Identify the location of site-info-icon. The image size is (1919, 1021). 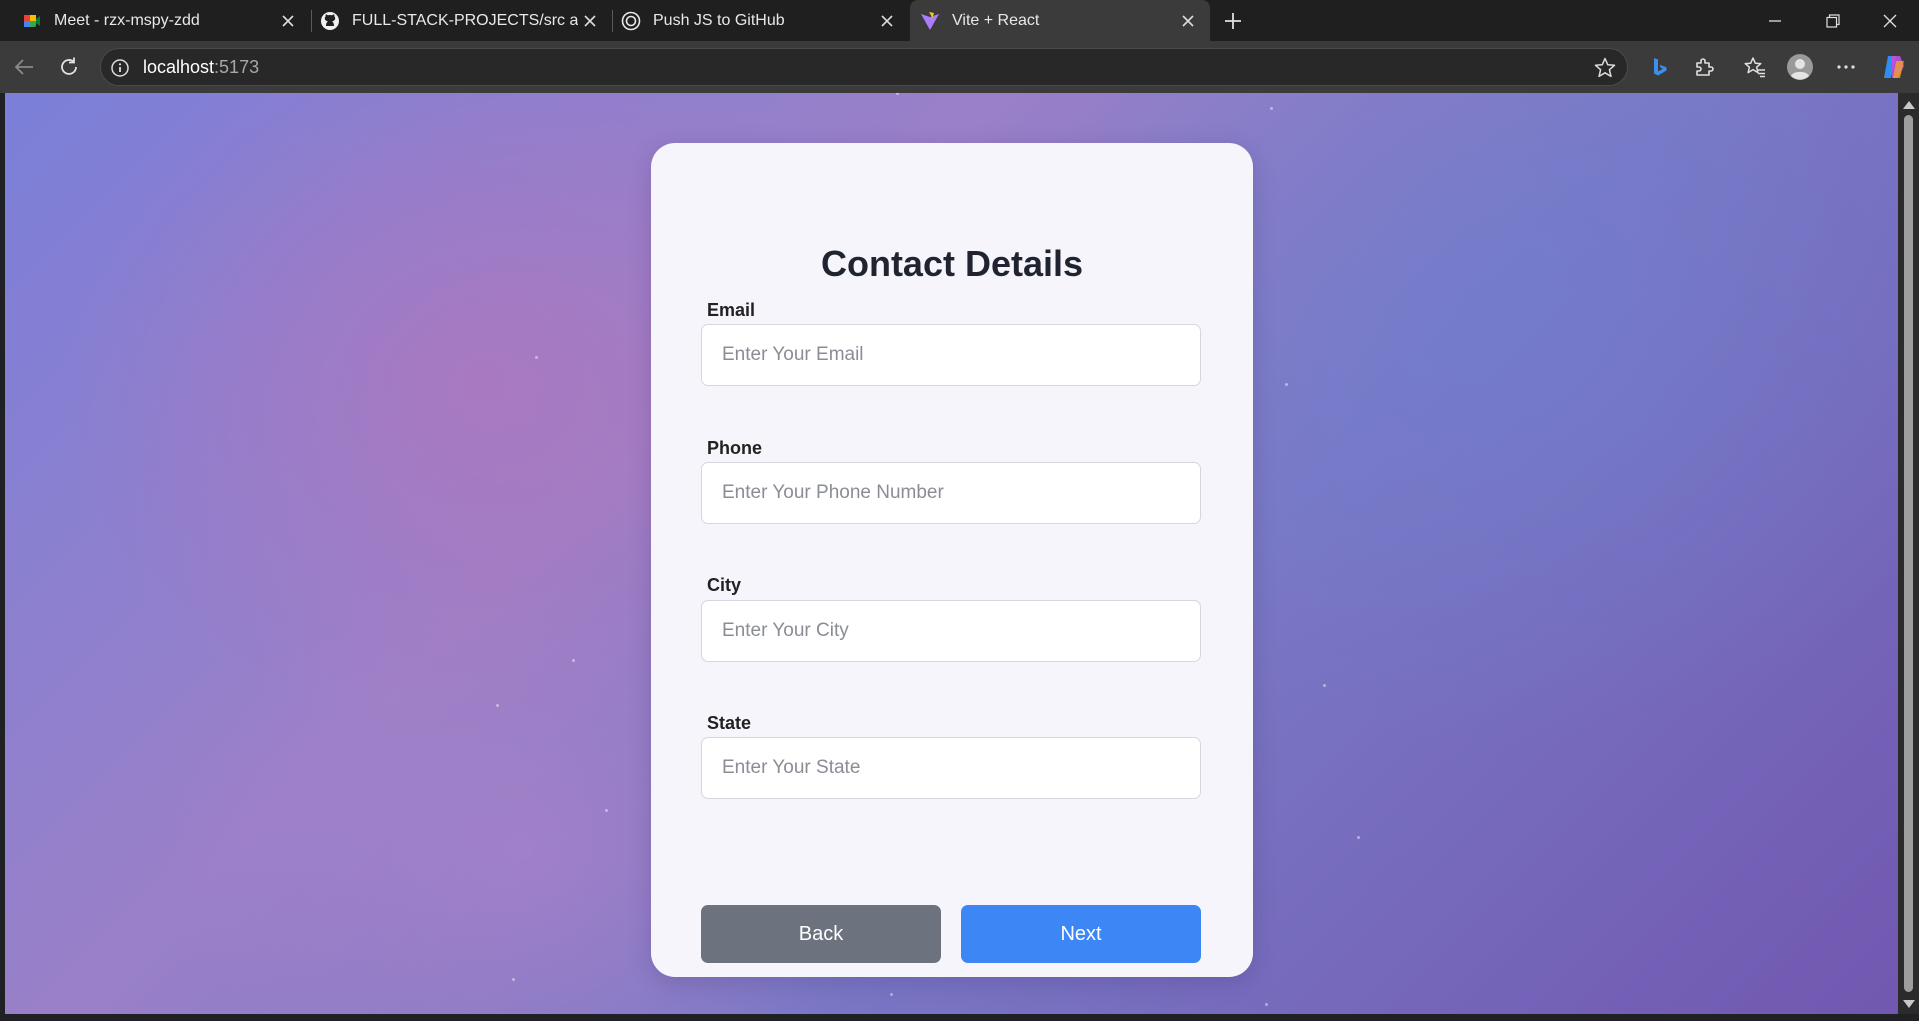
(120, 68).